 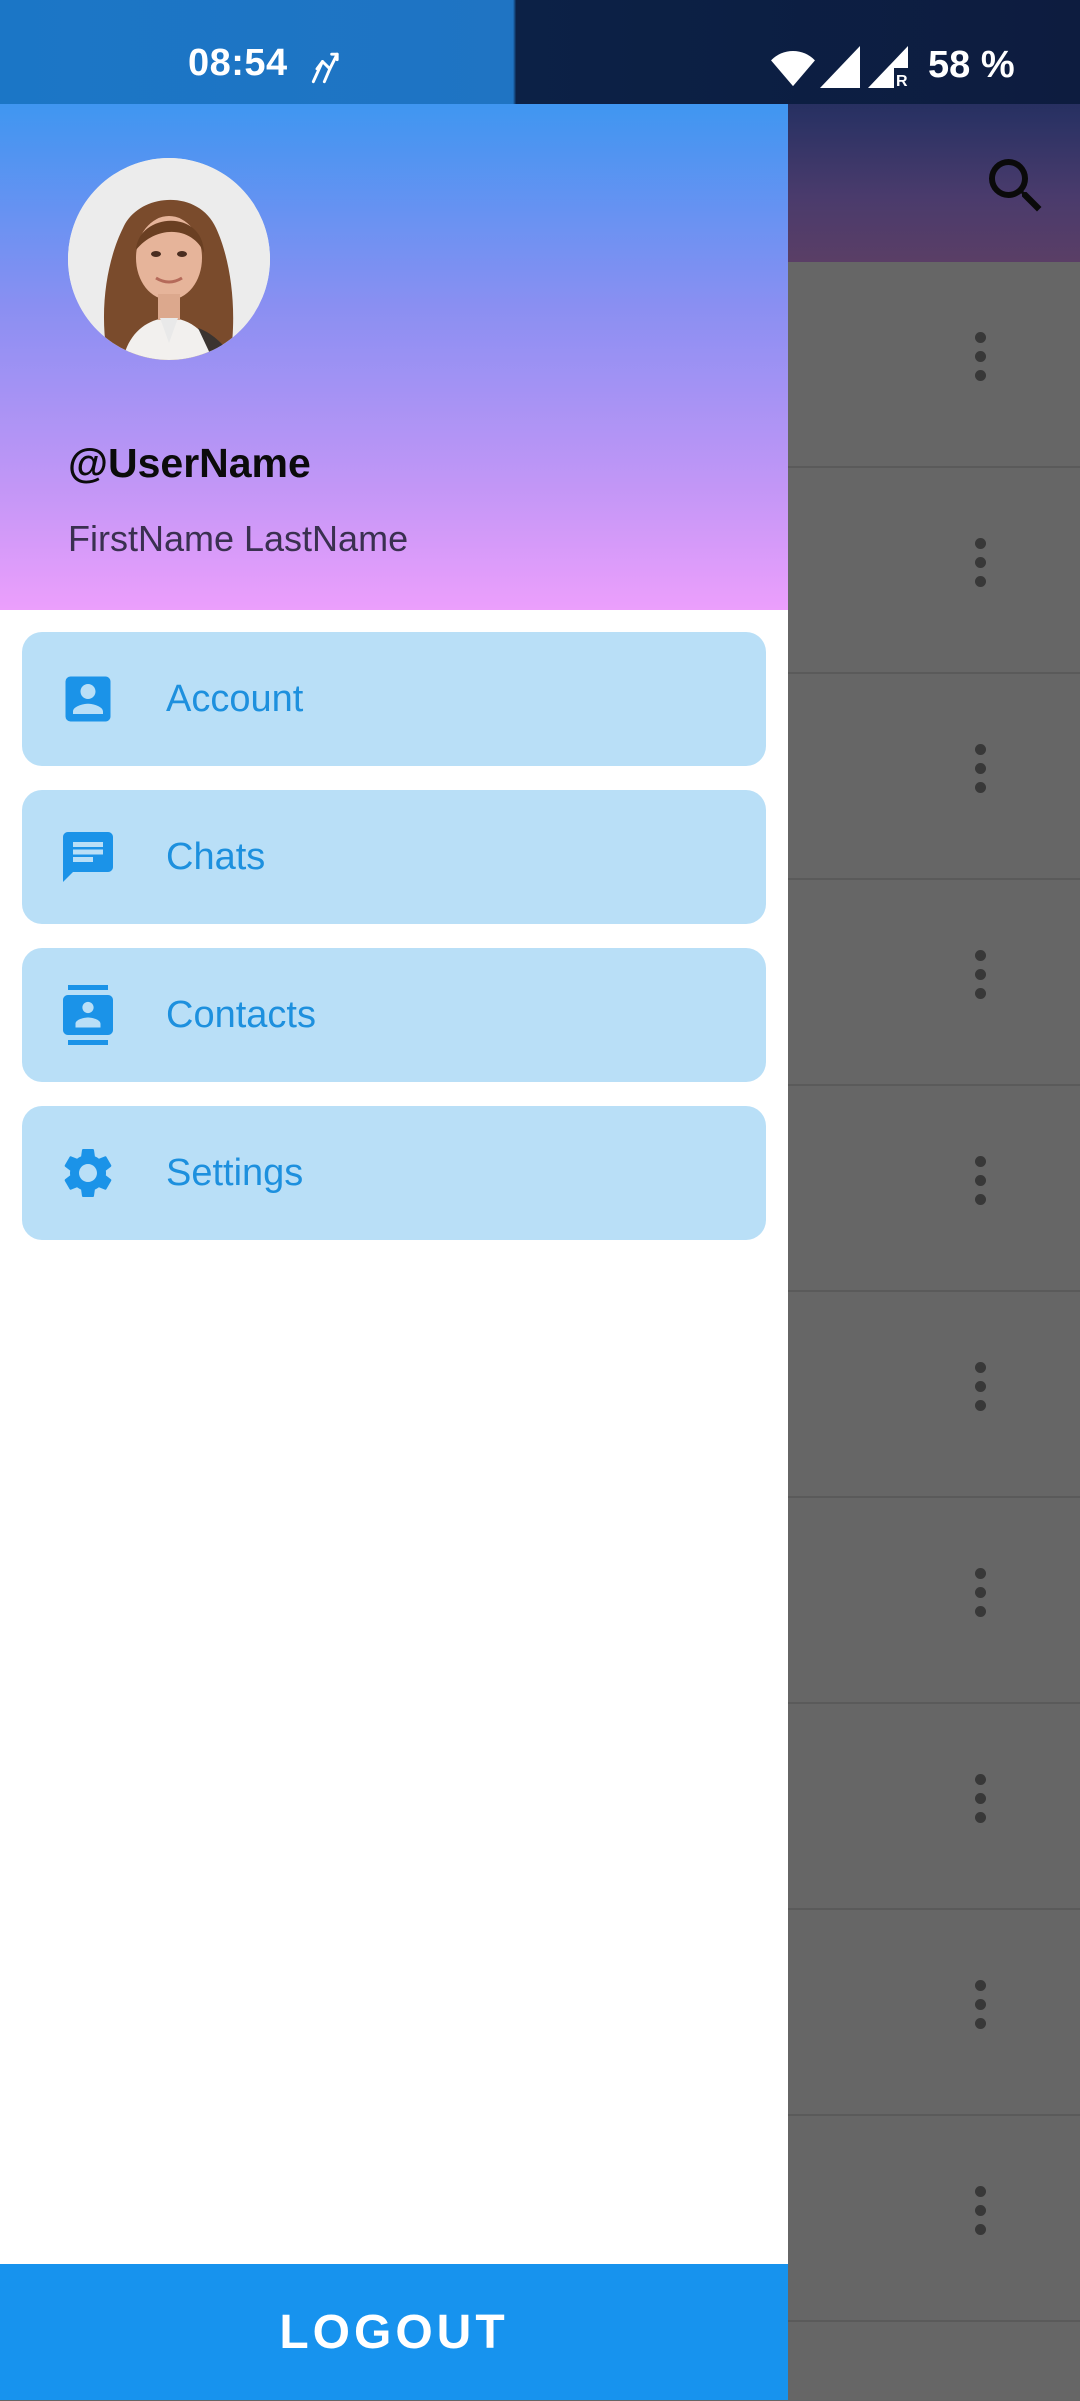 What do you see at coordinates (235, 699) in the screenshot?
I see `menu-item-label: Account` at bounding box center [235, 699].